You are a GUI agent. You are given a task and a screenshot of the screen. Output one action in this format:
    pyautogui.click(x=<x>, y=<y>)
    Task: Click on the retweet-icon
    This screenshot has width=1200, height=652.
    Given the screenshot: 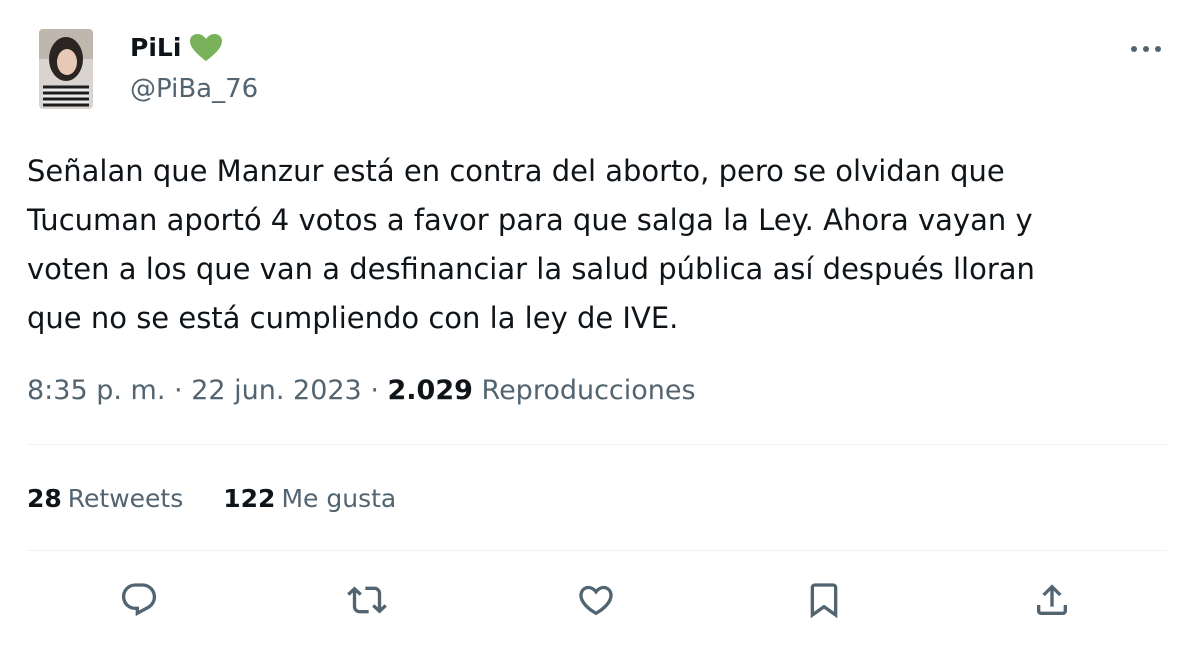 What is the action you would take?
    pyautogui.click(x=367, y=600)
    